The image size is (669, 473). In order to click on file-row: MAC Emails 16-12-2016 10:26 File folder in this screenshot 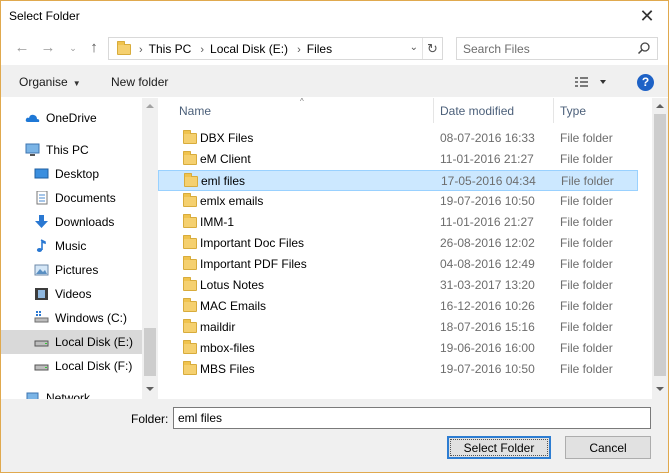, I will do `click(398, 306)`.